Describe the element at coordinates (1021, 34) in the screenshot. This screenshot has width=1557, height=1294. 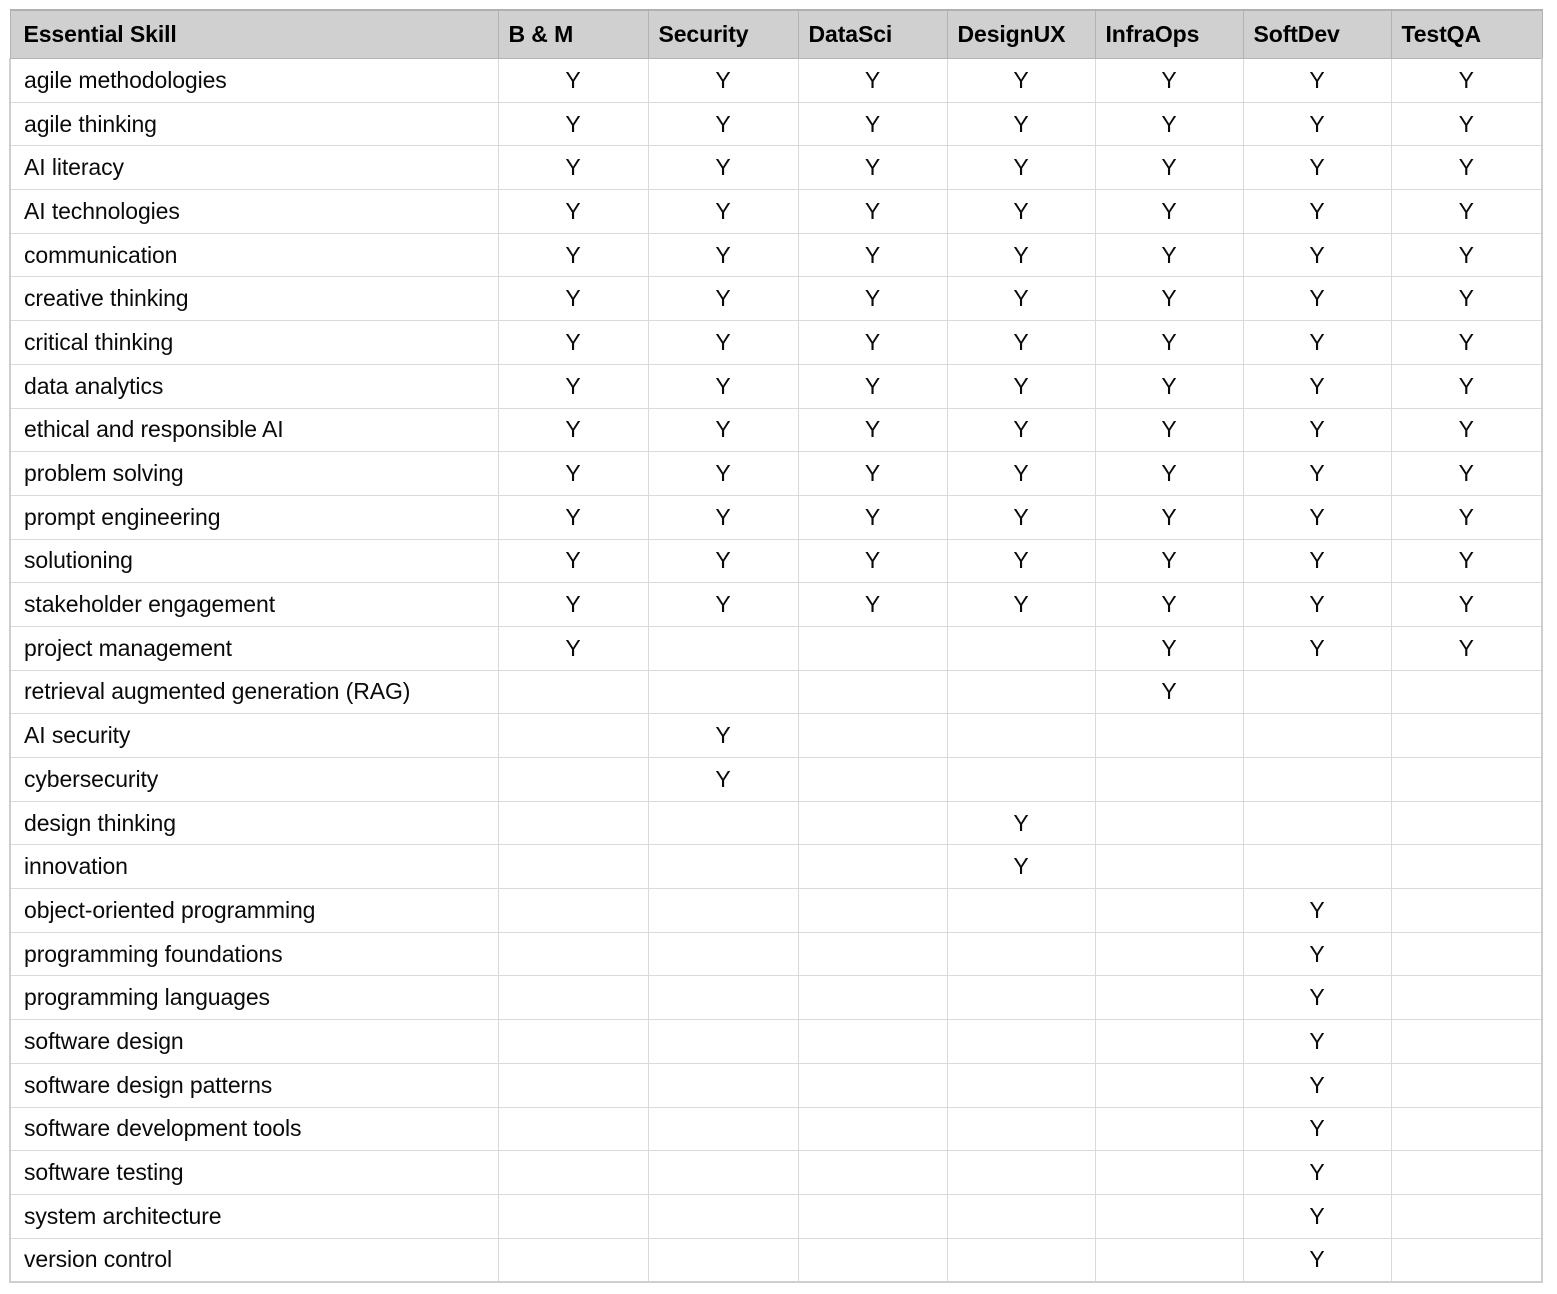
I see `column-header-designux: DesignUX` at that location.